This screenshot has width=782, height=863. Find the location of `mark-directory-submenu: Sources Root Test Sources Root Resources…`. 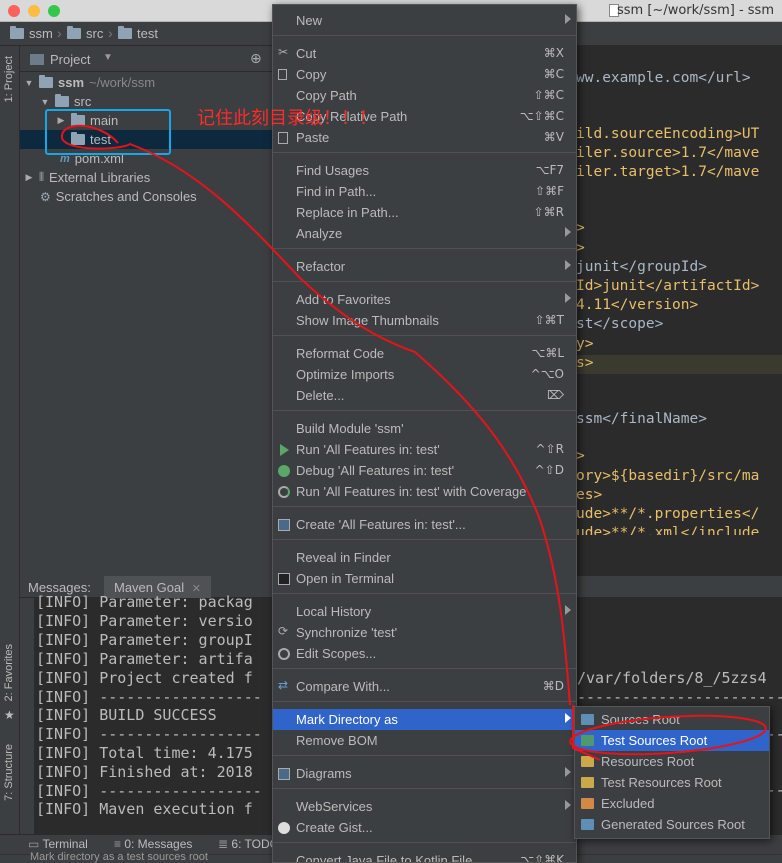

mark-directory-submenu: Sources Root Test Sources Root Resources… is located at coordinates (672, 772).